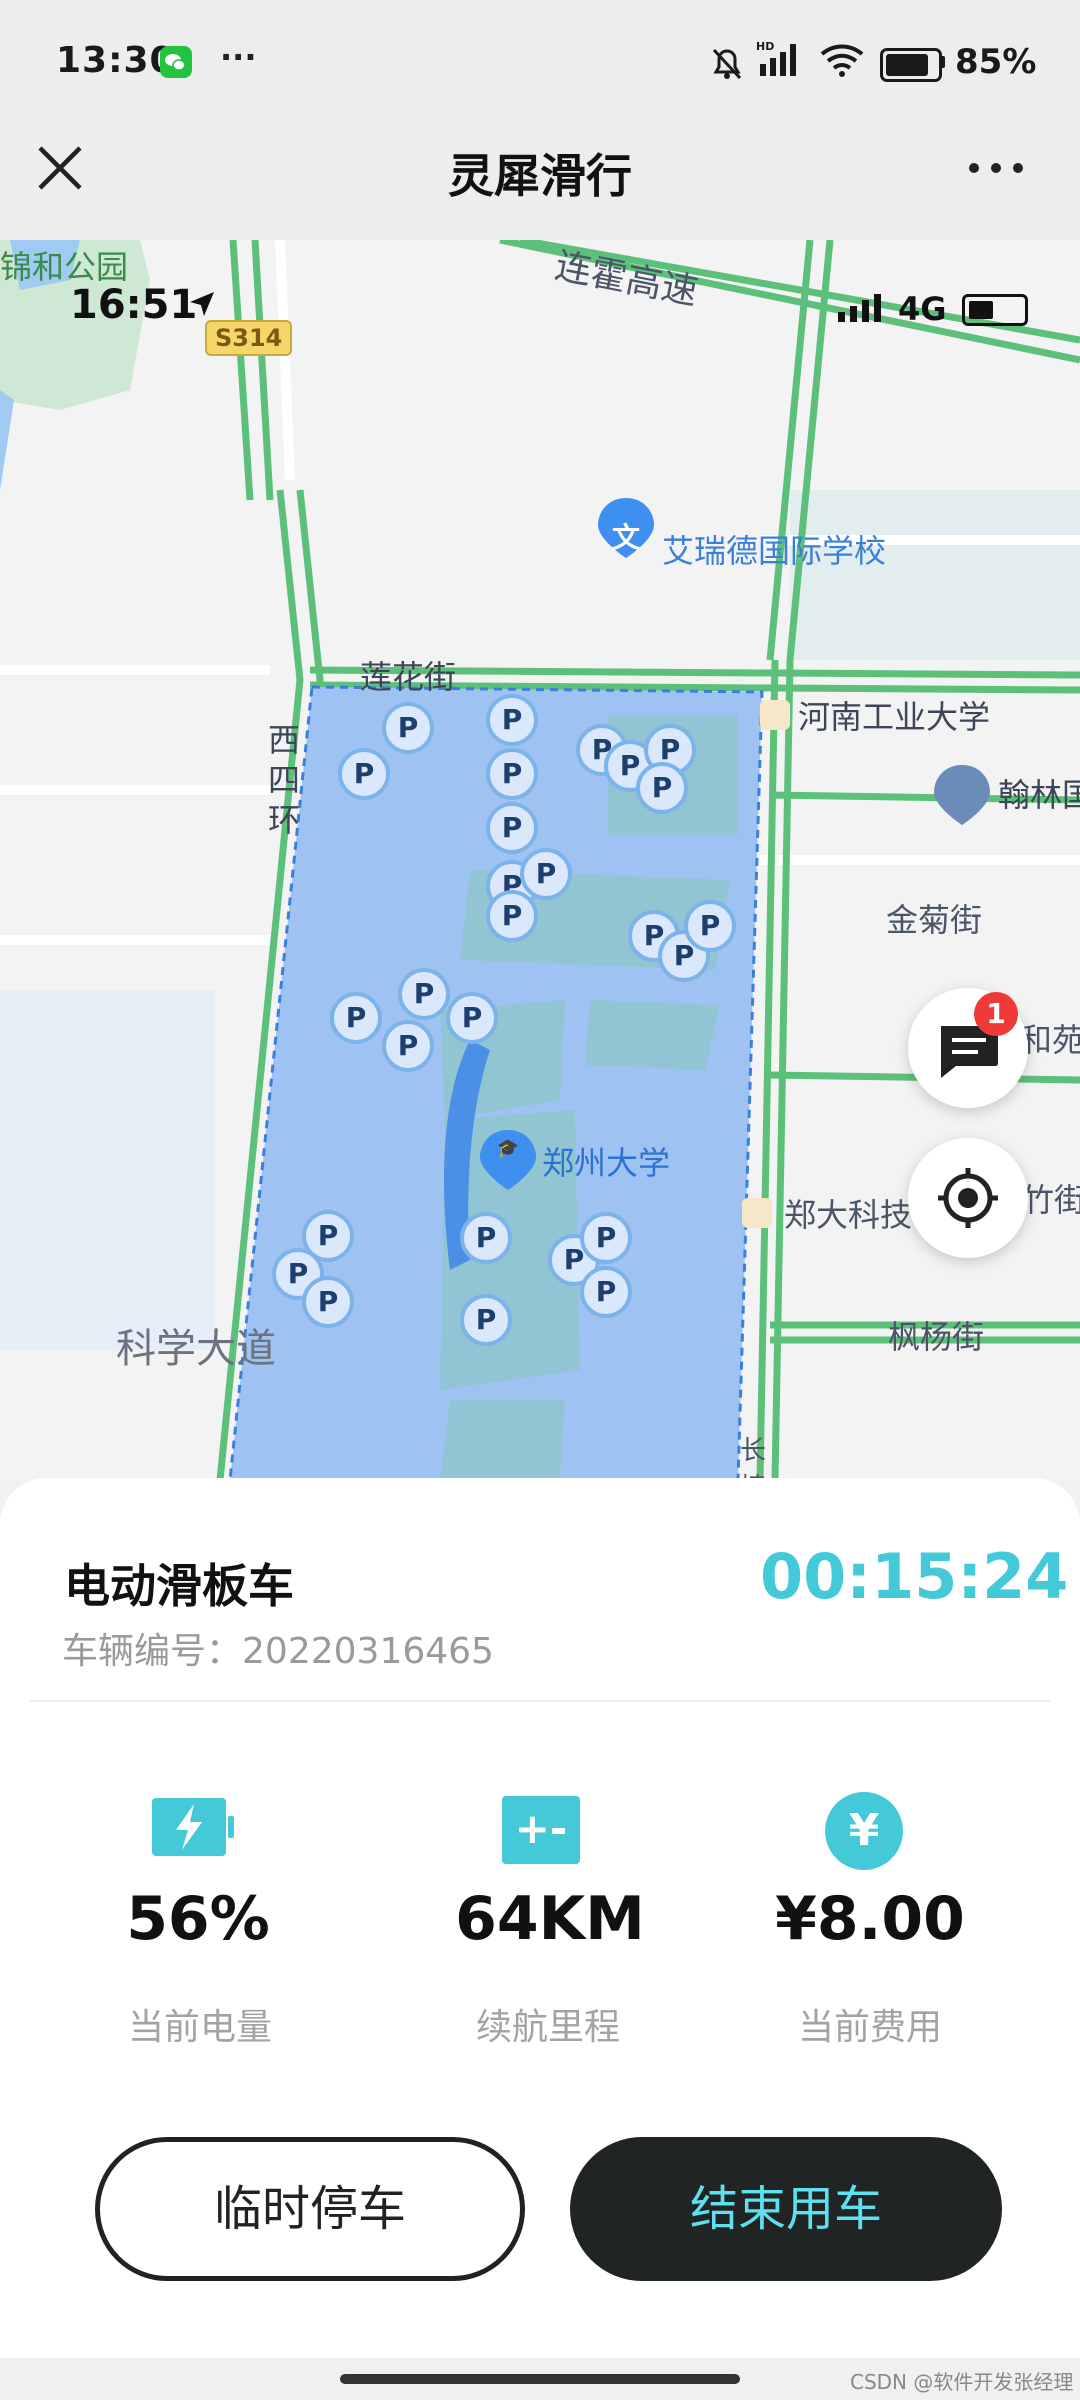  Describe the element at coordinates (1050, 1040) in the screenshot. I see `map-label-hey: 和苑` at that location.